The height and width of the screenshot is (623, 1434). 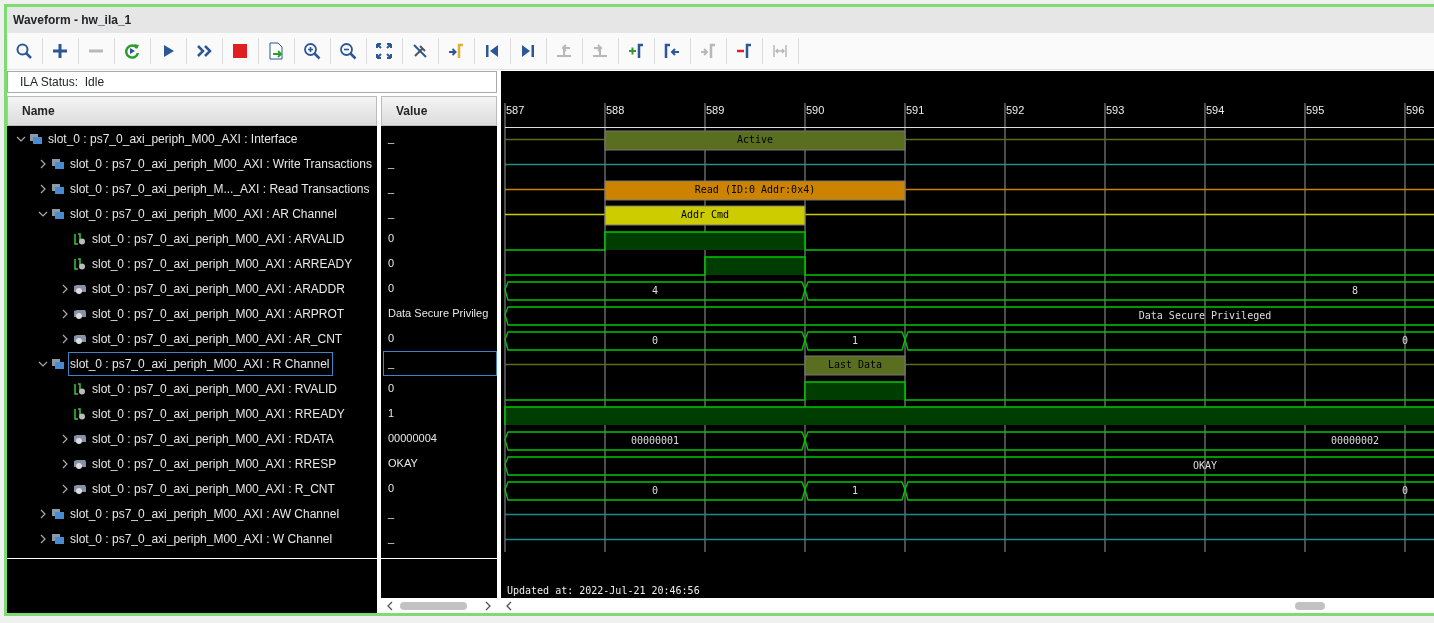 What do you see at coordinates (488, 605) in the screenshot?
I see `scroll-right-icon` at bounding box center [488, 605].